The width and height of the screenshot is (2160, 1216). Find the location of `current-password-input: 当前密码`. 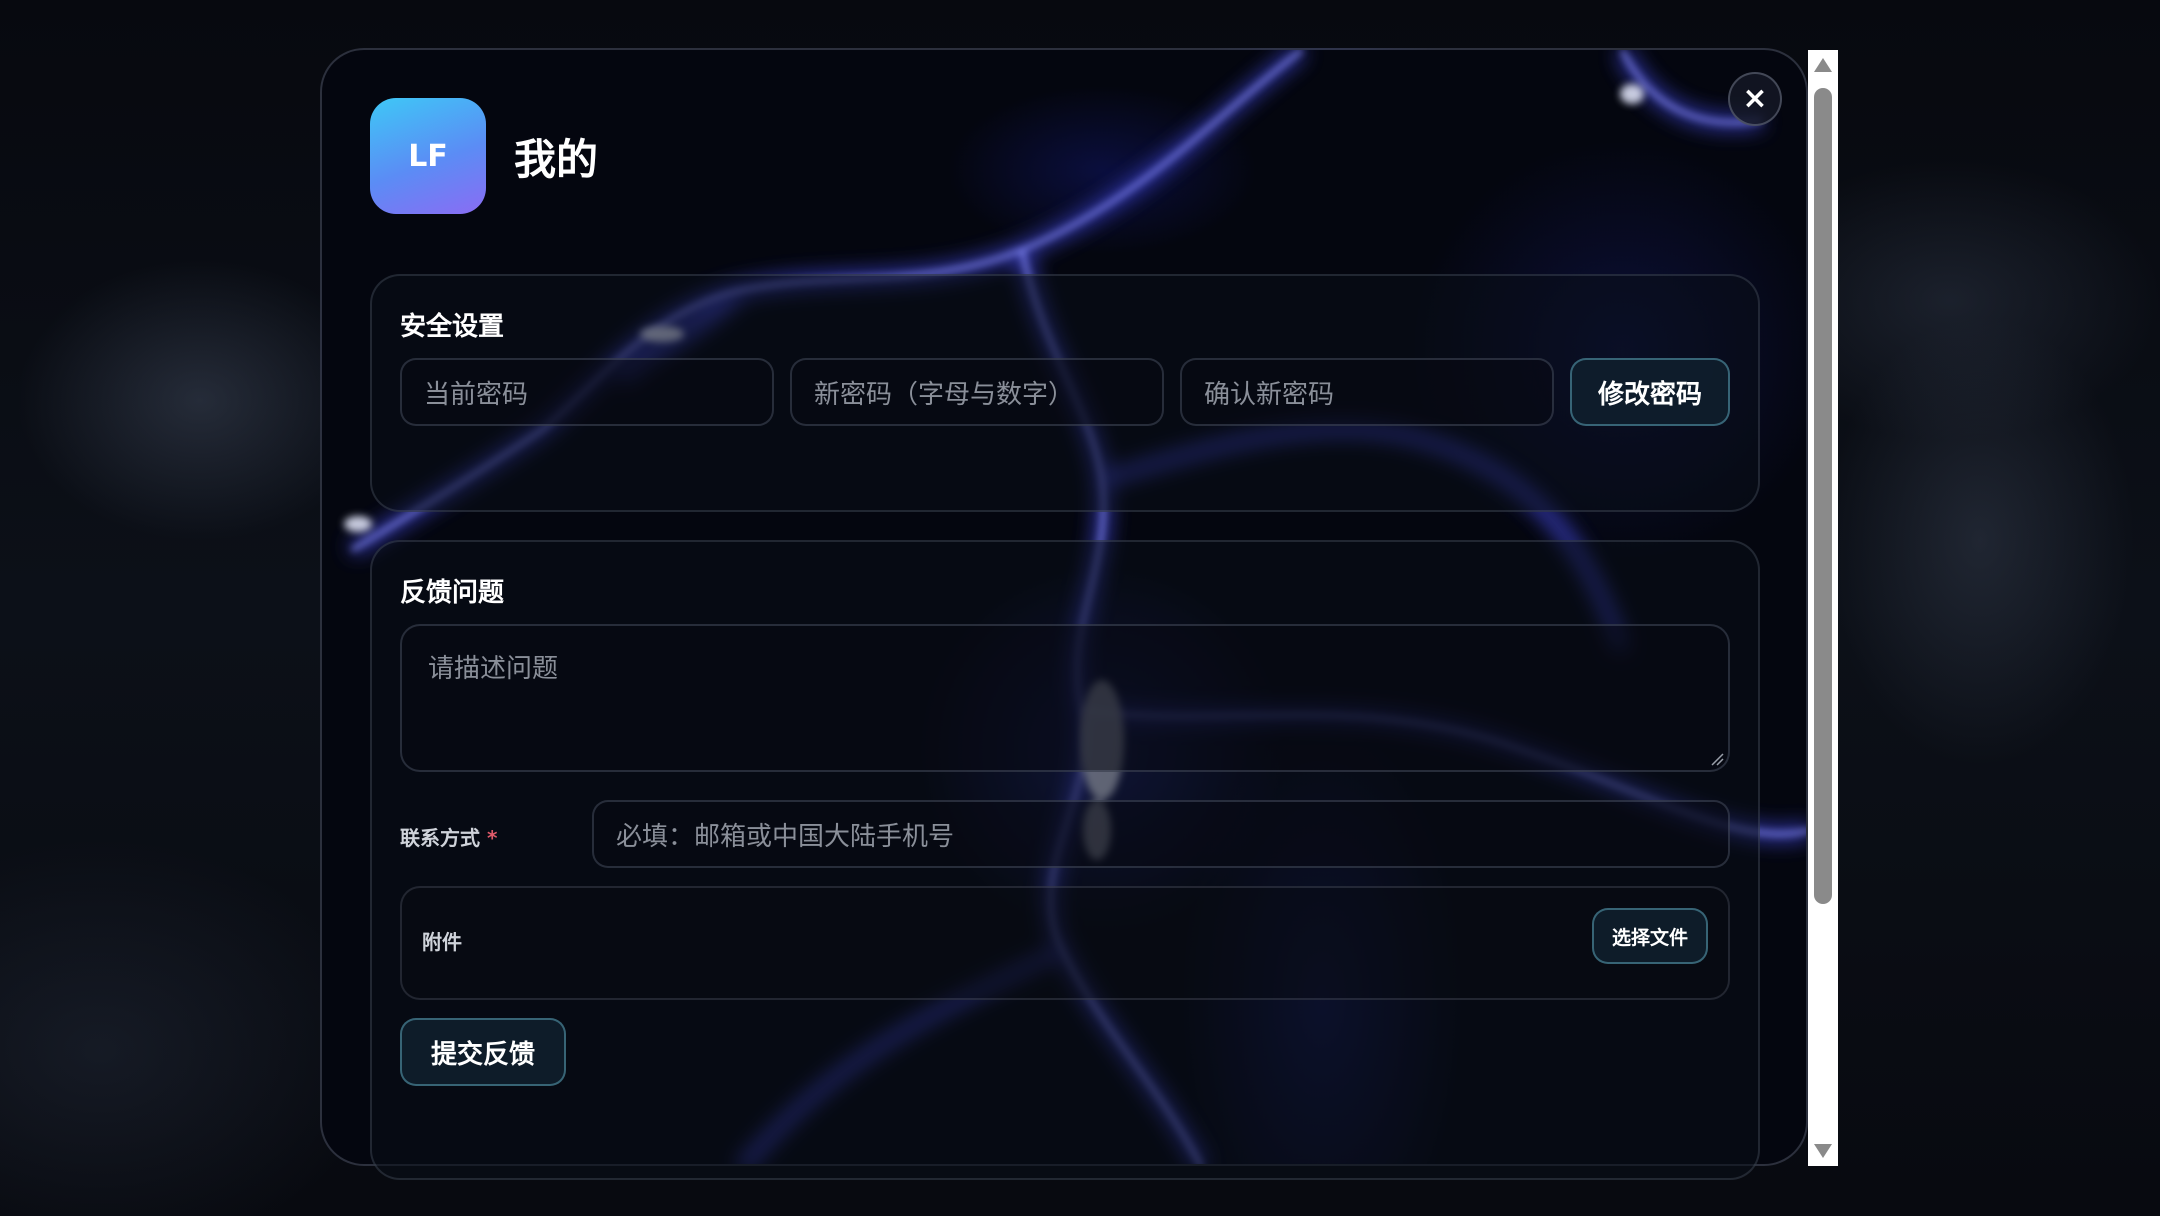

current-password-input: 当前密码 is located at coordinates (587, 392).